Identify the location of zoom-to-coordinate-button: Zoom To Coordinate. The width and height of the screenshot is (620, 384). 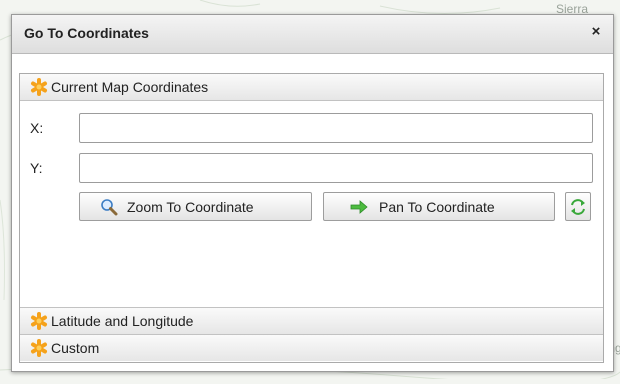
(195, 206).